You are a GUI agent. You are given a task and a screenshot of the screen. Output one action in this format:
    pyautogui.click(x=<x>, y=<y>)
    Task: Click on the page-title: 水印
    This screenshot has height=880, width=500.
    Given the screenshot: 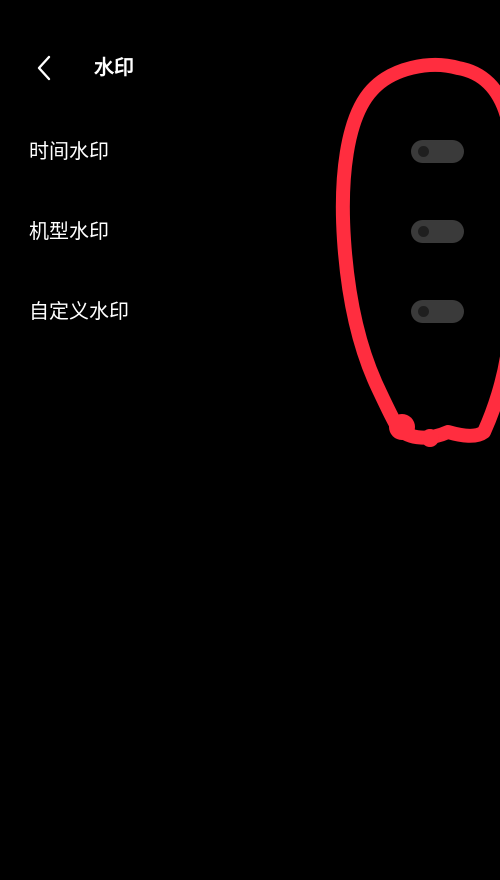 What is the action you would take?
    pyautogui.click(x=114, y=67)
    